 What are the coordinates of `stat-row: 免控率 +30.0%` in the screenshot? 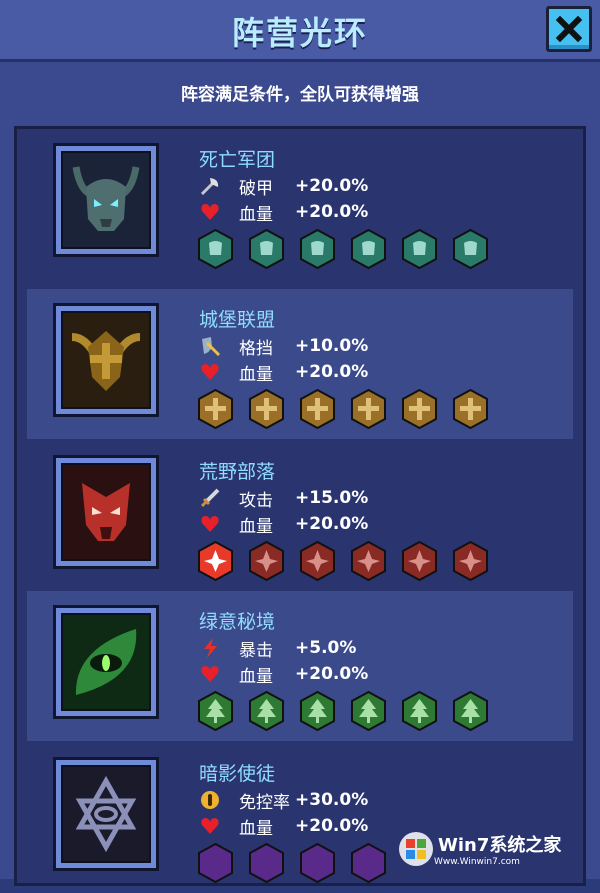 It's located at (284, 800).